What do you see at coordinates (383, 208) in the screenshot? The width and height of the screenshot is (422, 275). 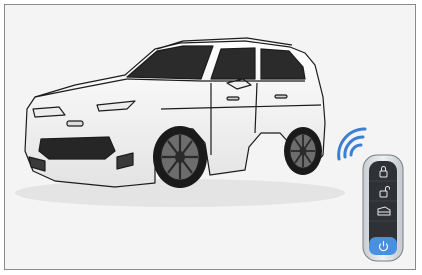 I see `key-fob` at bounding box center [383, 208].